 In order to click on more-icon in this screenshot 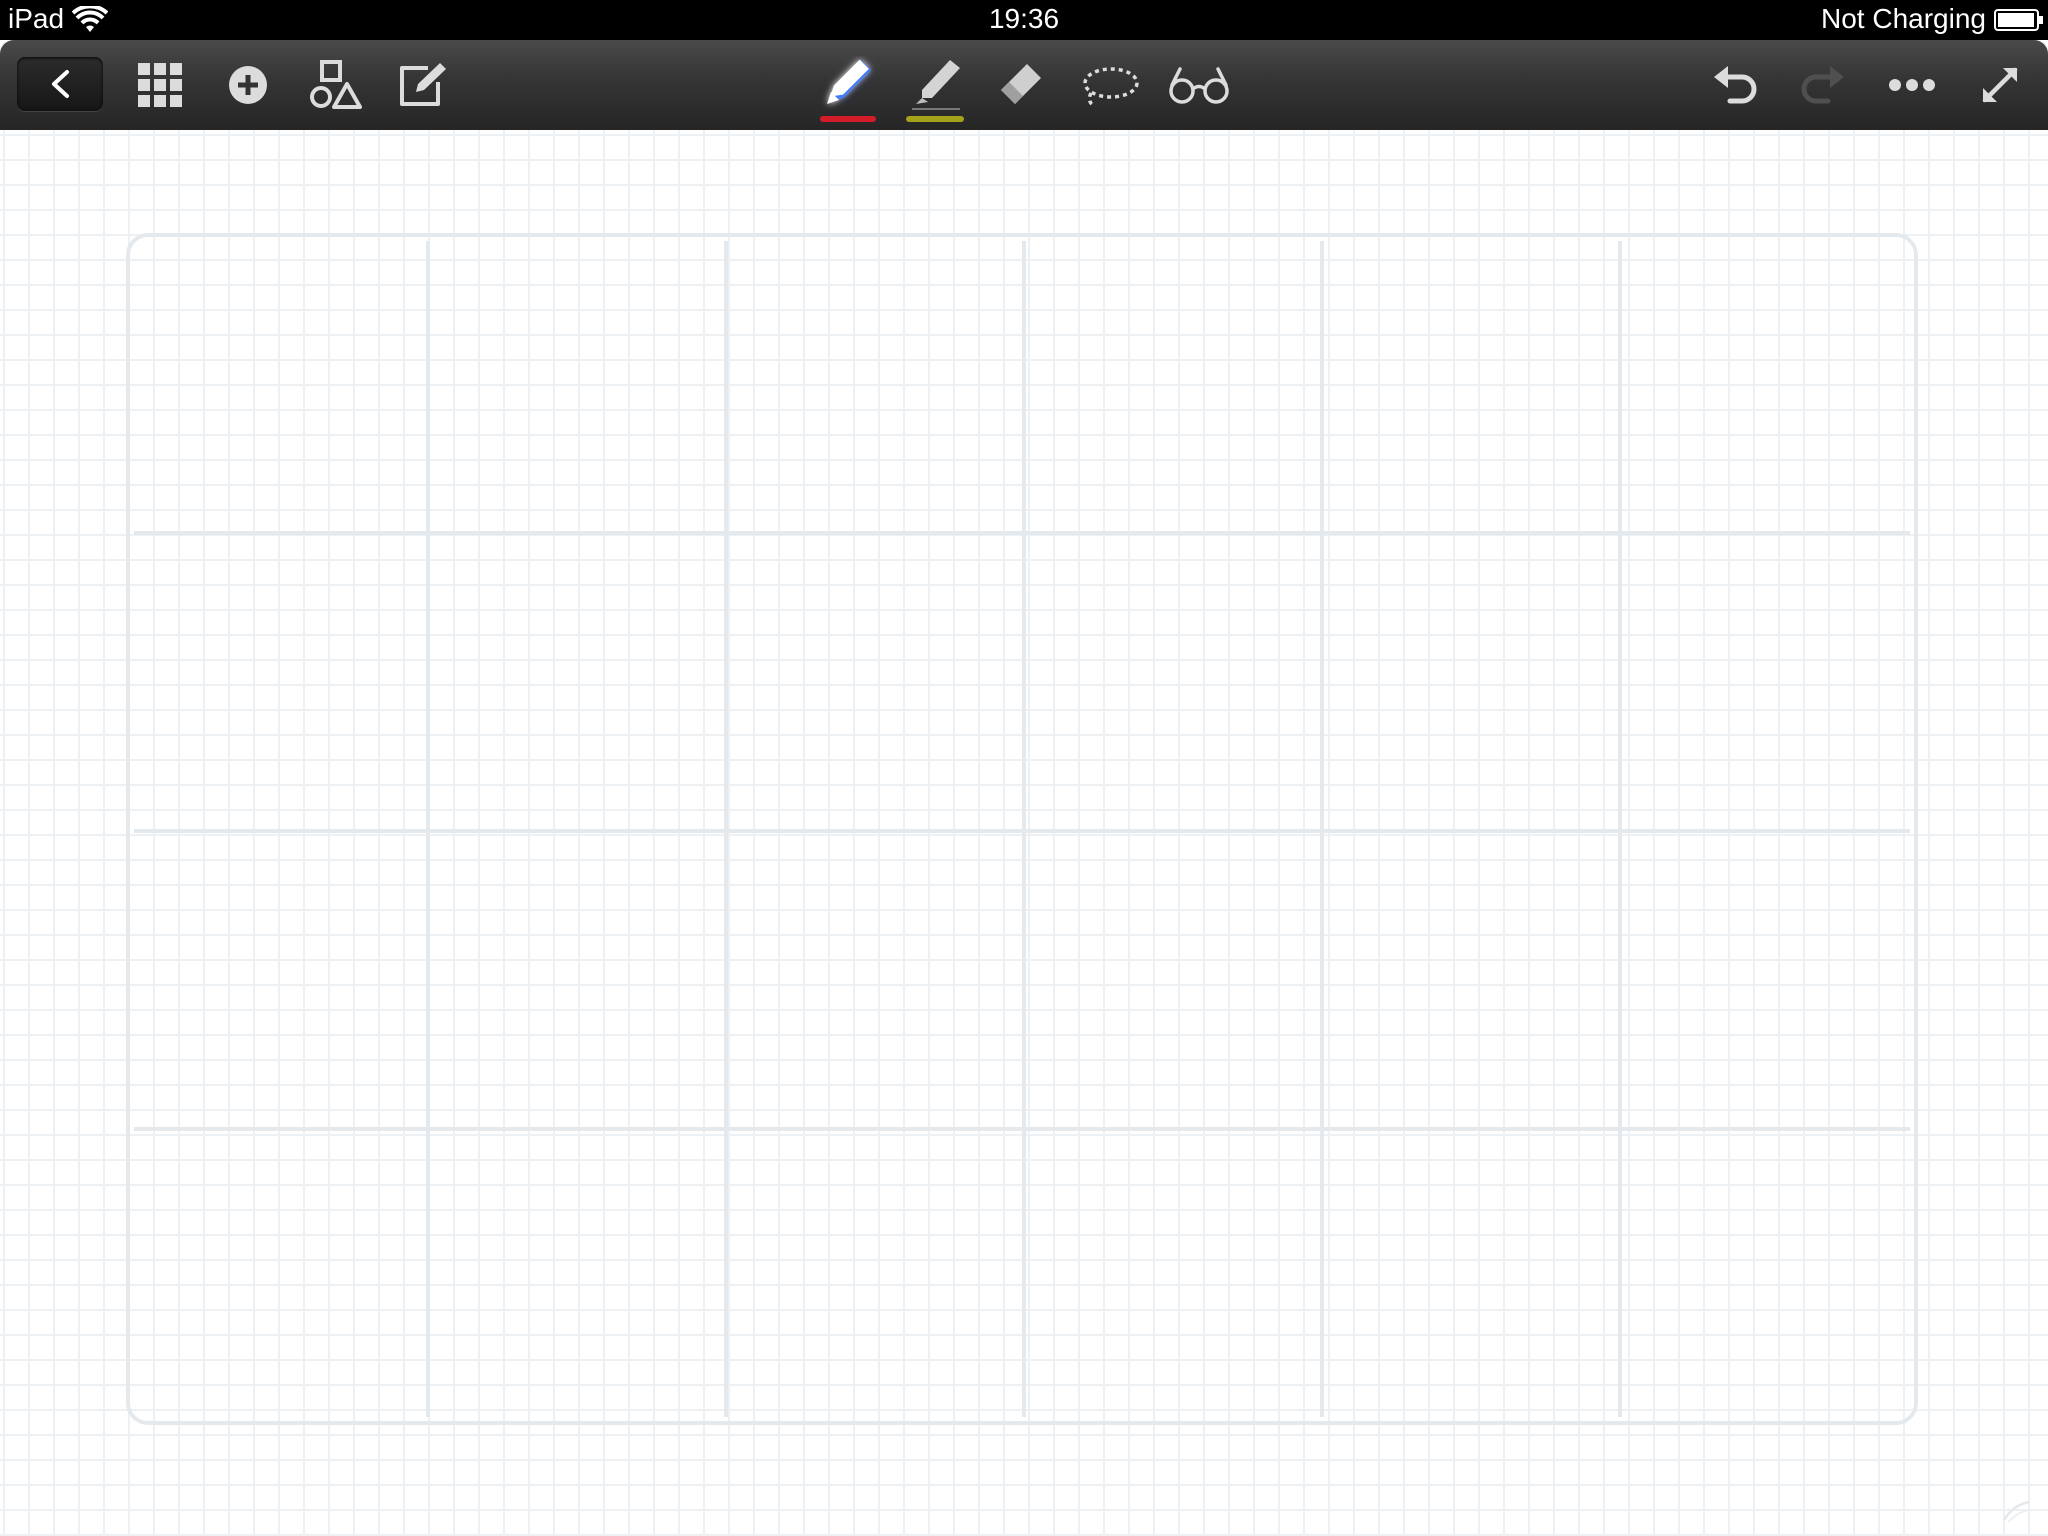, I will do `click(1912, 85)`.